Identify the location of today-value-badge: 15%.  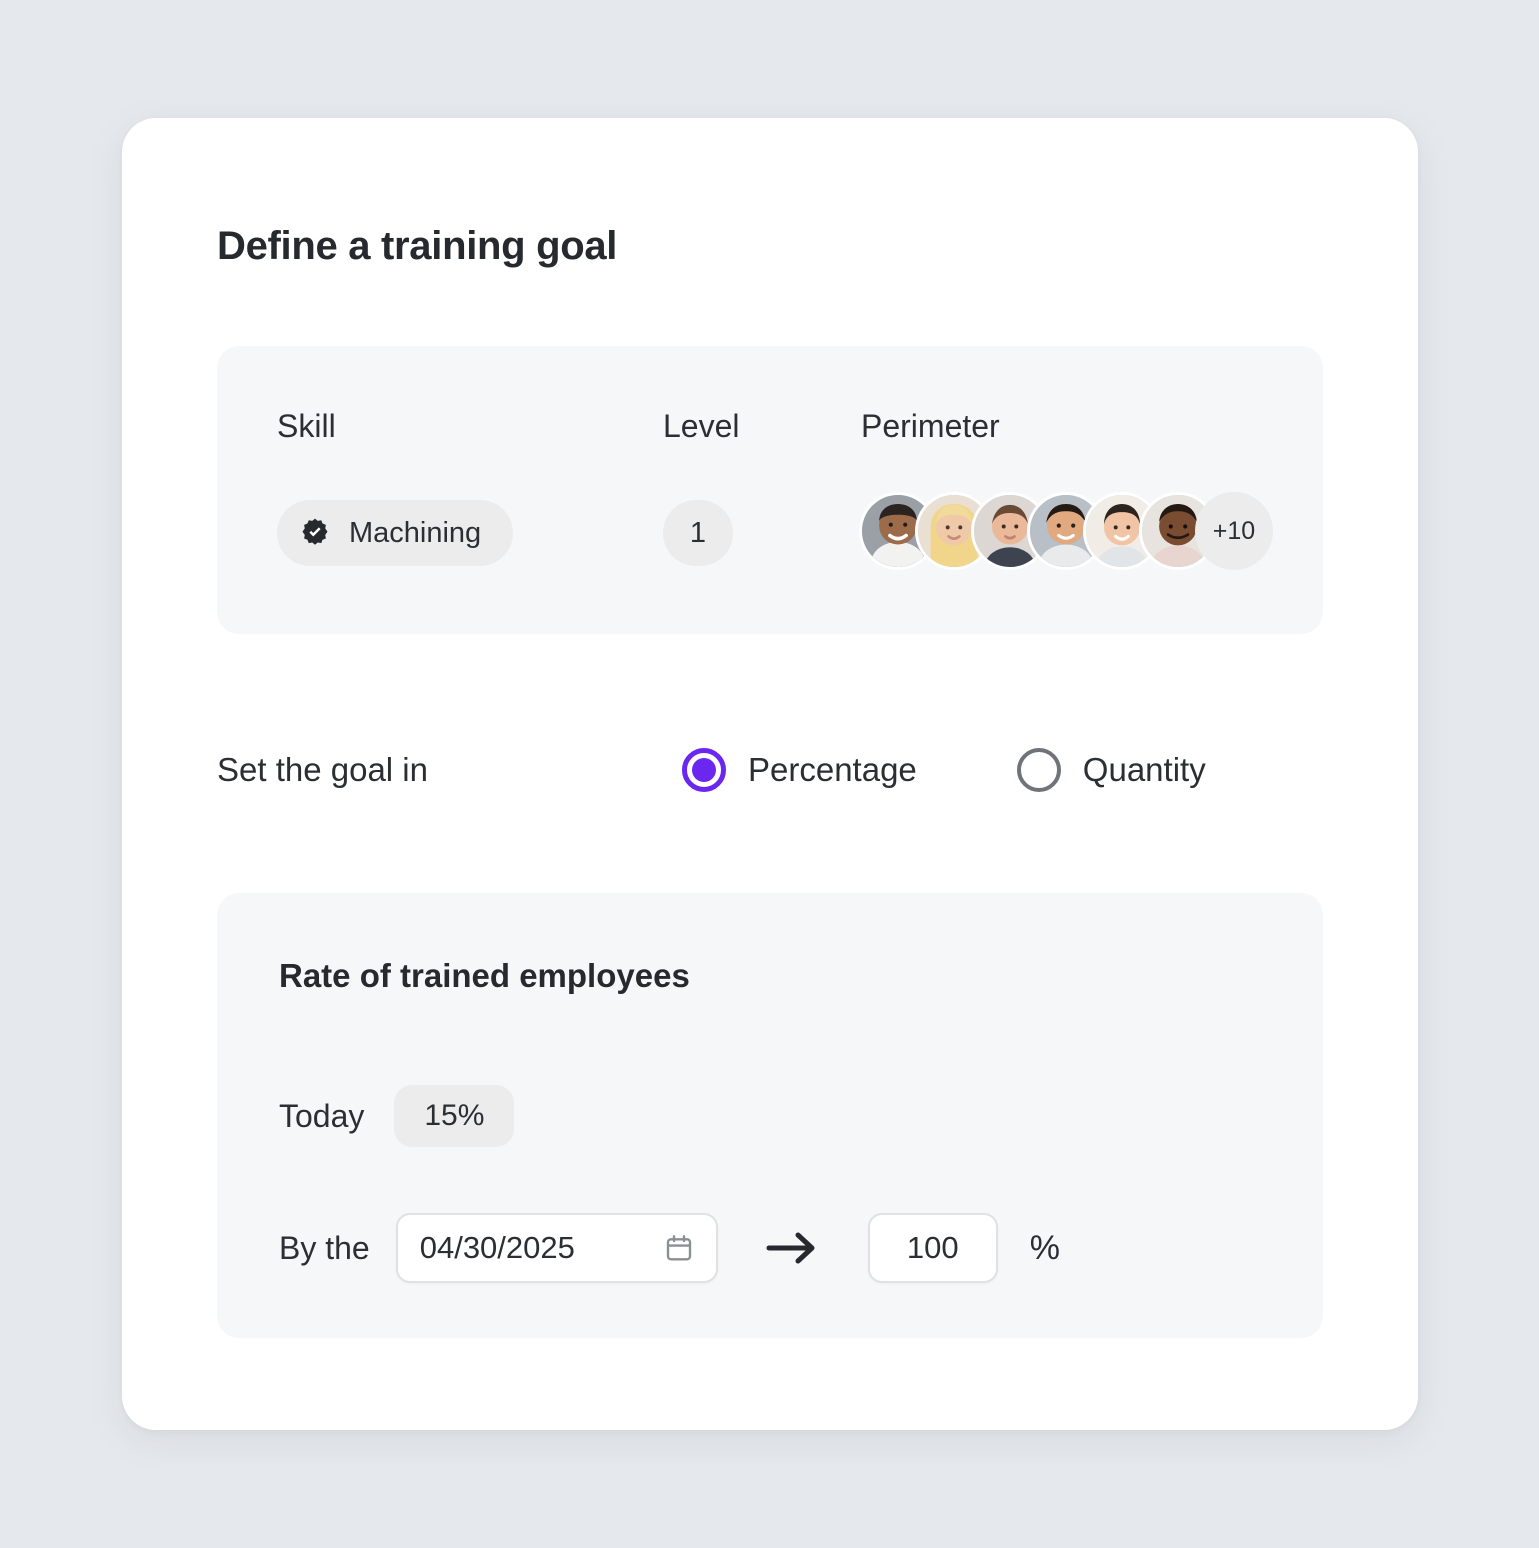
(454, 1116).